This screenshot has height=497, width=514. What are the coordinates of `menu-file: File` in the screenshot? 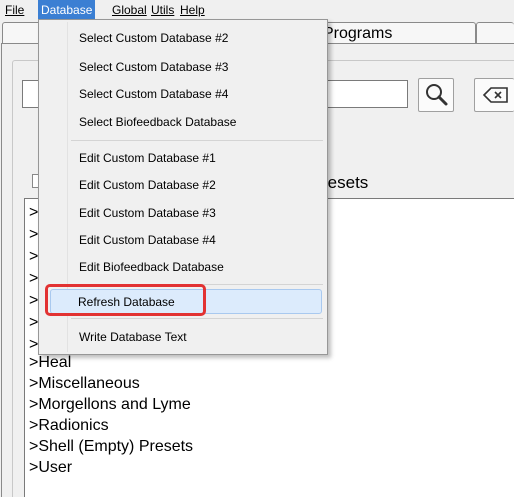 It's located at (14, 10).